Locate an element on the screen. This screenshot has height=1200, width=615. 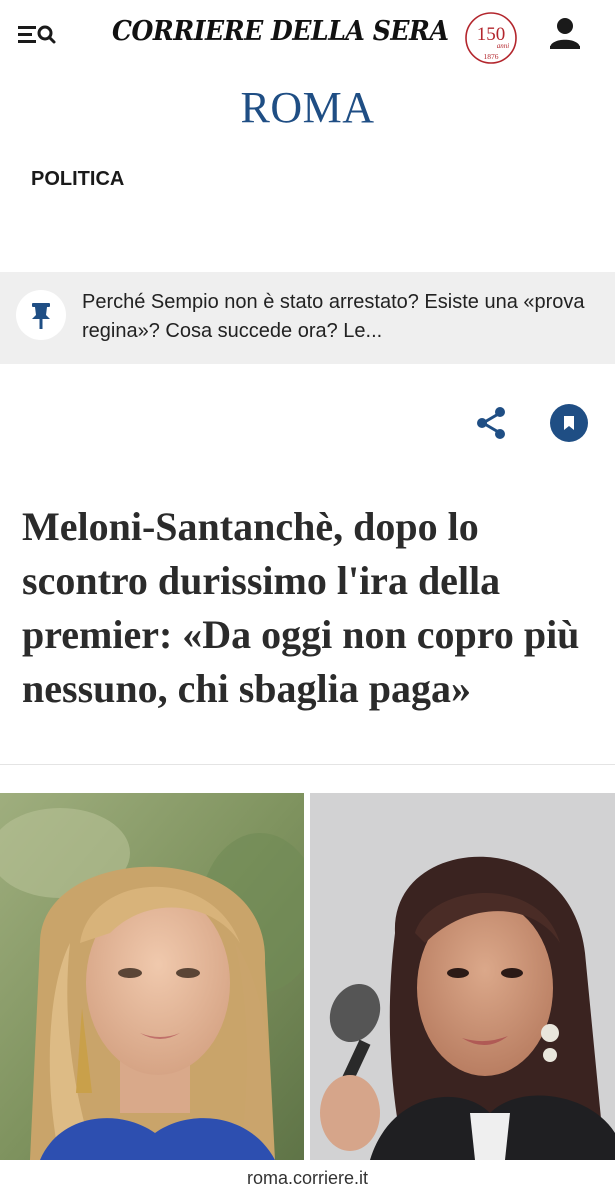
divider is located at coordinates (307, 764).